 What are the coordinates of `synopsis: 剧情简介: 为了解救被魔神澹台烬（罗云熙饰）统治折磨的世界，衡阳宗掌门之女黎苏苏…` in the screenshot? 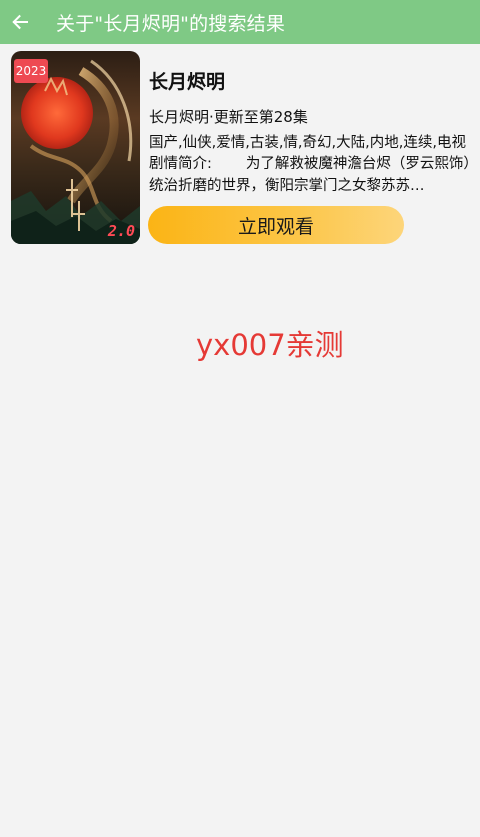 It's located at (311, 175).